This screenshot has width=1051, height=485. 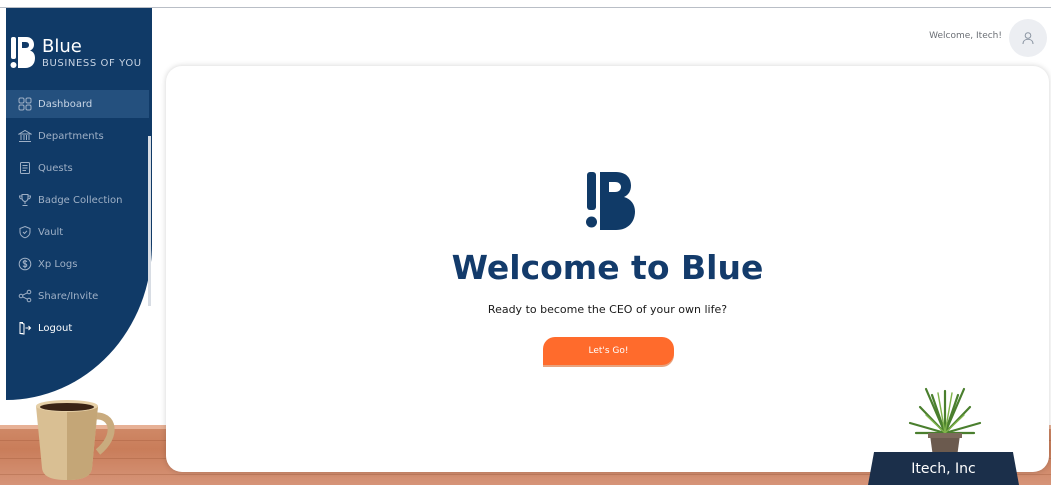 I want to click on sidebar-item-label: Dashboard, so click(x=65, y=104).